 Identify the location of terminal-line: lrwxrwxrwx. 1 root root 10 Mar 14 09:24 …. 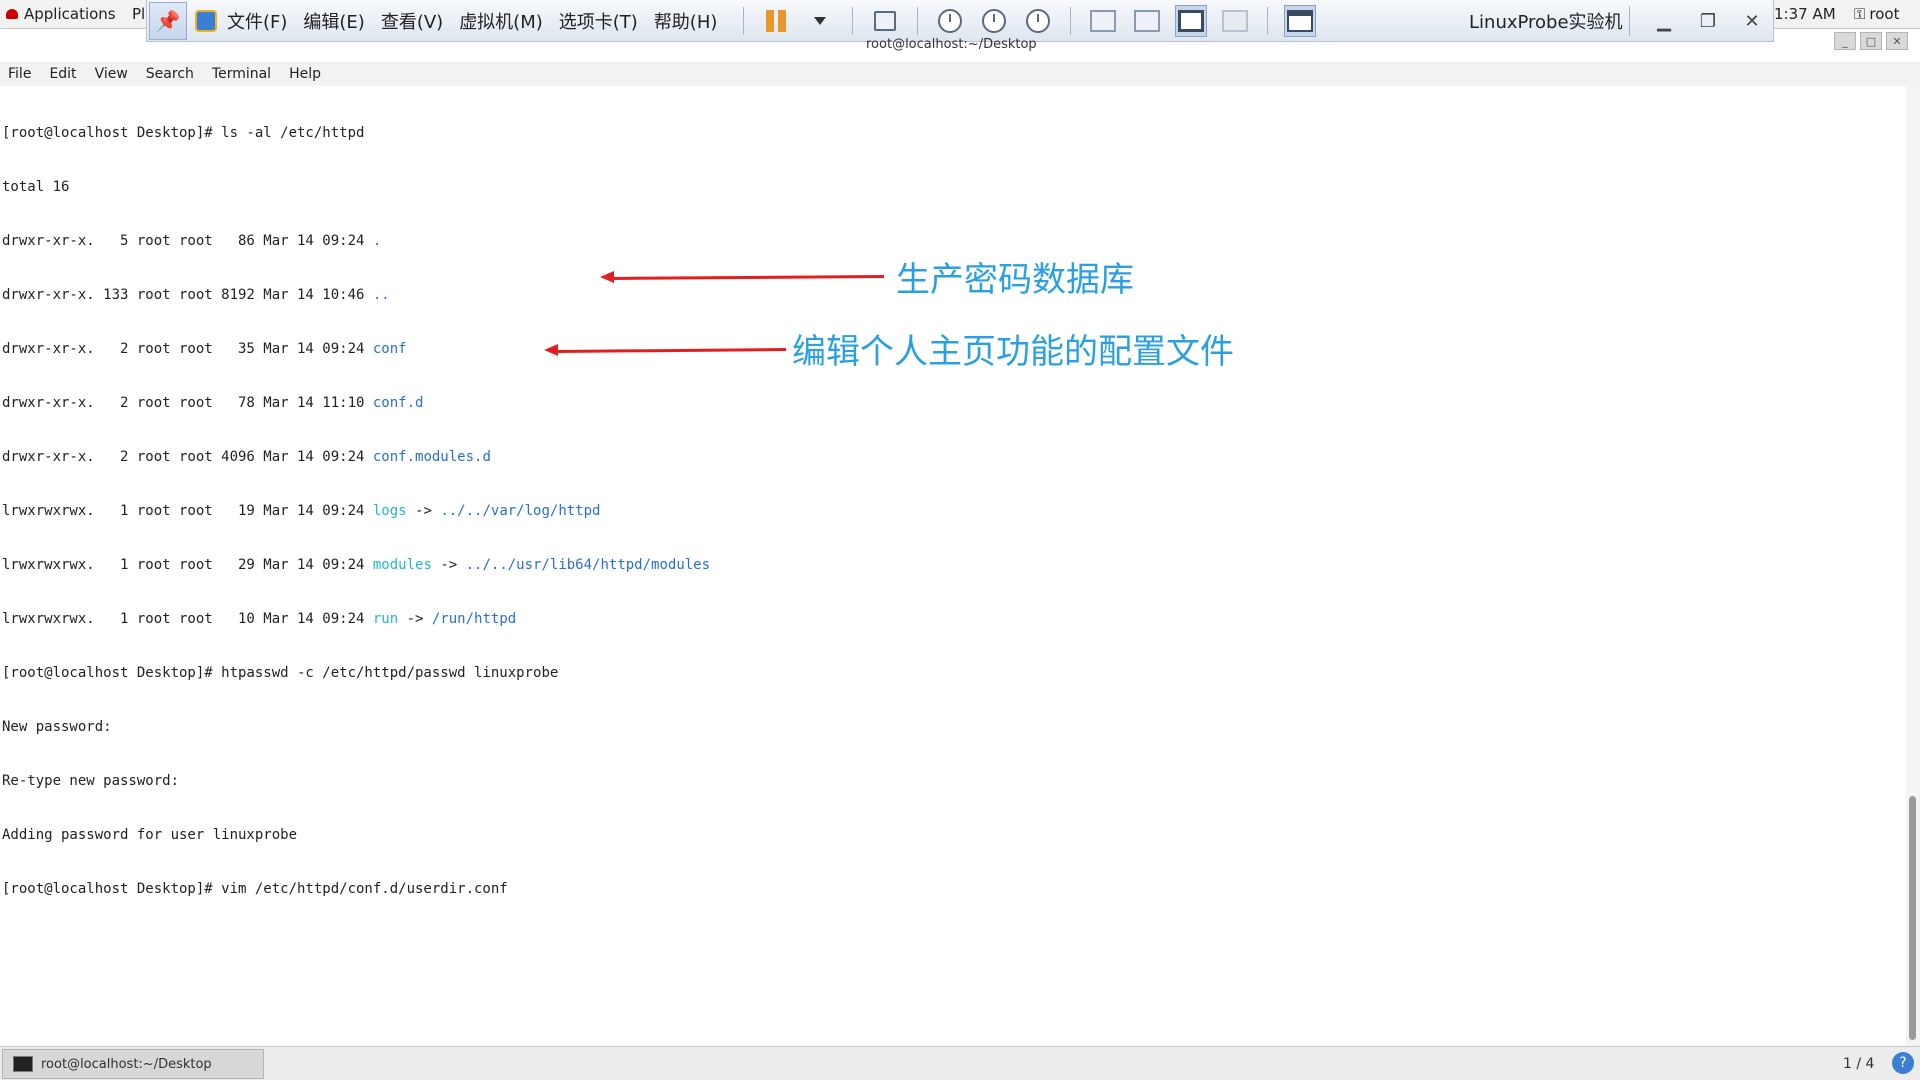
(356, 619).